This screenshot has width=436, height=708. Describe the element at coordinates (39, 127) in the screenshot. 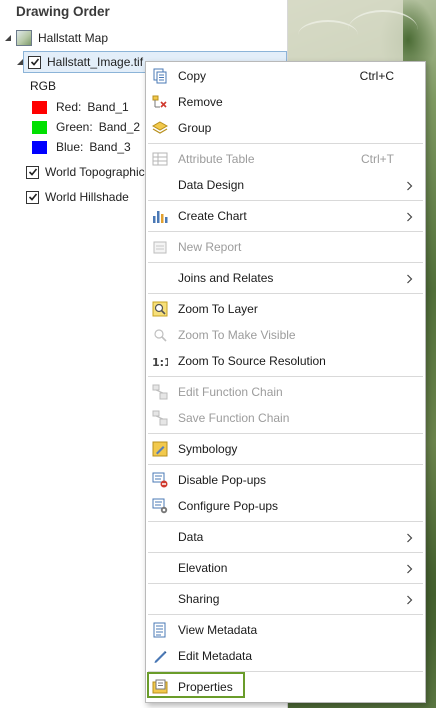

I see `green-swatch` at that location.